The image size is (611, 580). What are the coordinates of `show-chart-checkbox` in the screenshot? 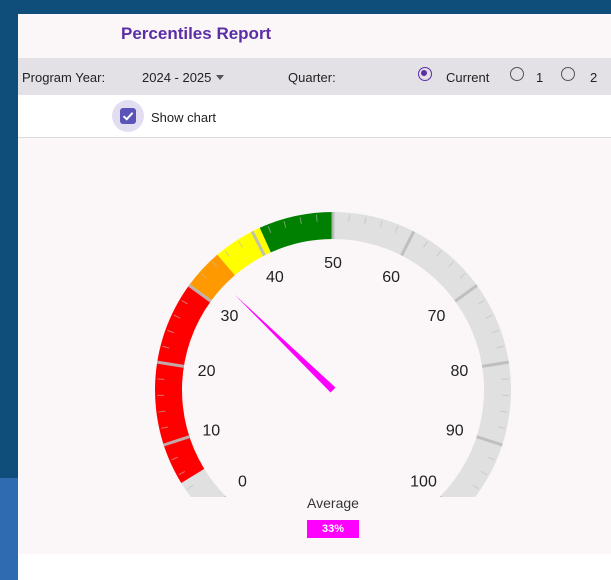 It's located at (128, 116).